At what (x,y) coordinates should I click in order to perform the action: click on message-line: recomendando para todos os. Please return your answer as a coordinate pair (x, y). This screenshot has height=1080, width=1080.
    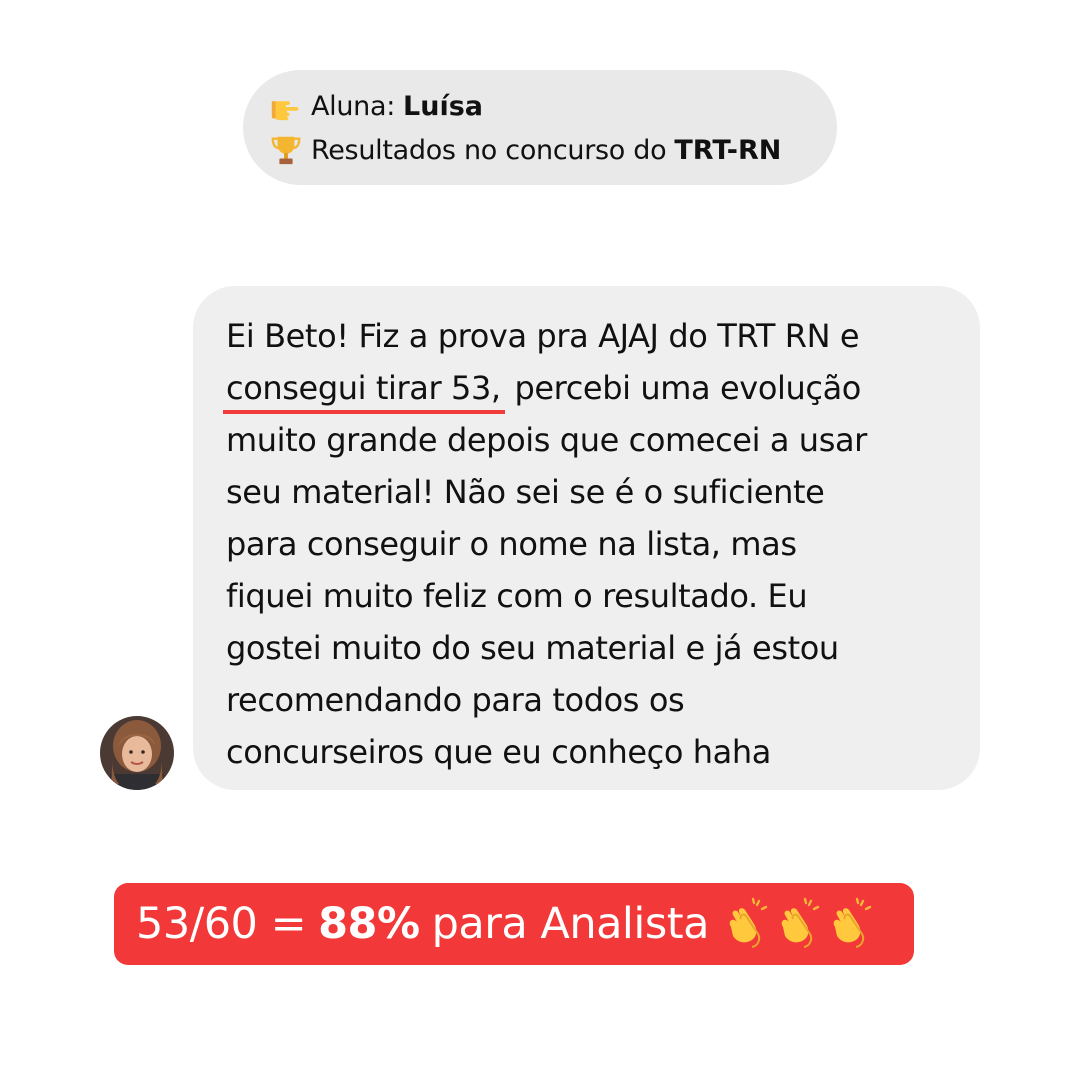
    Looking at the image, I should click on (455, 700).